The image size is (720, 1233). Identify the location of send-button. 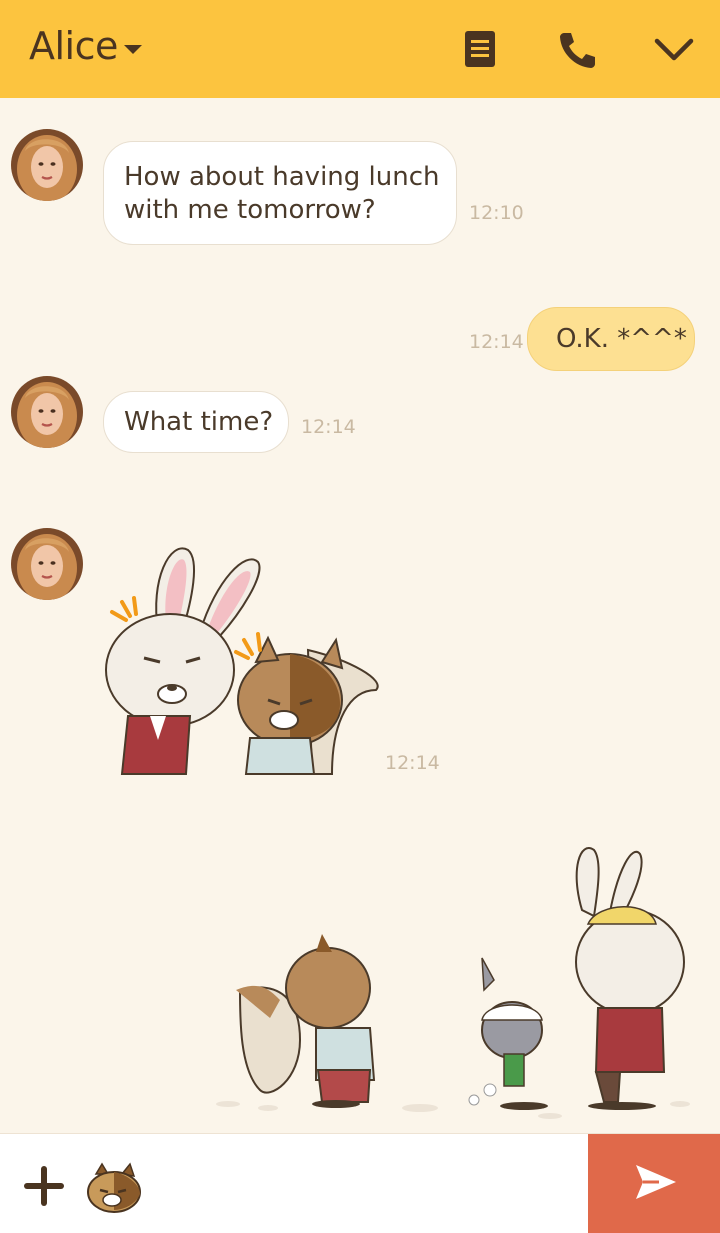
(654, 1183).